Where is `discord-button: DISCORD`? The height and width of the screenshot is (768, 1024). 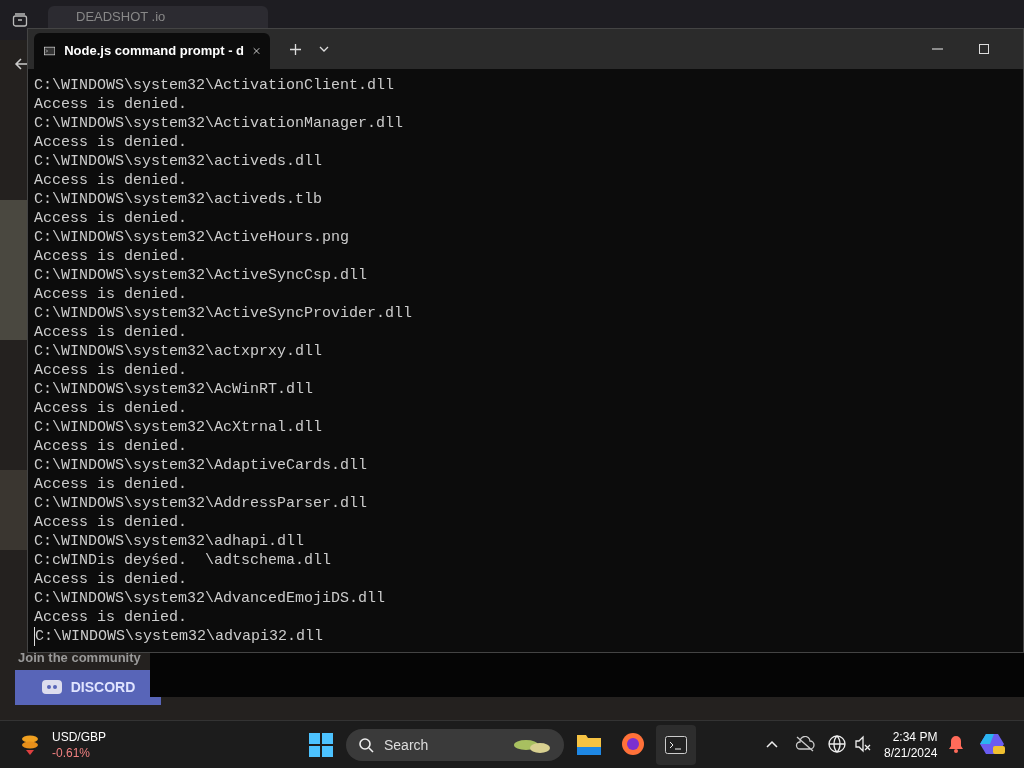
discord-button: DISCORD is located at coordinates (88, 687).